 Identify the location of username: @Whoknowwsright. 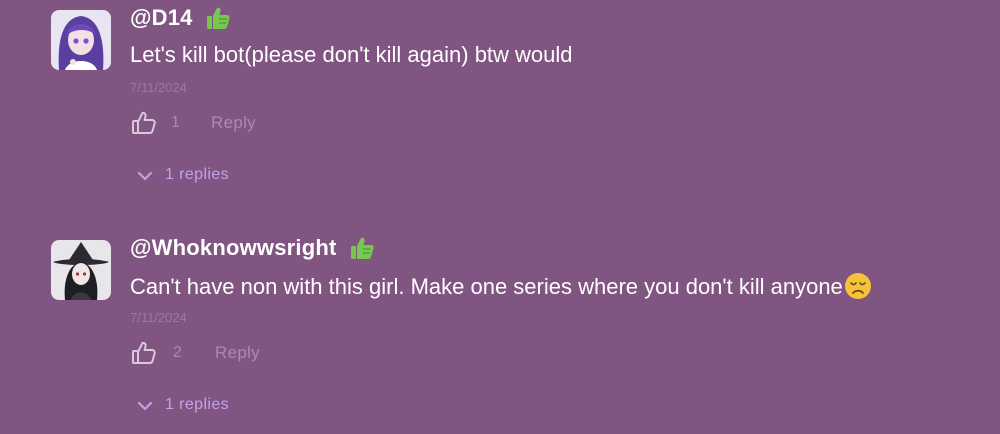
(233, 248).